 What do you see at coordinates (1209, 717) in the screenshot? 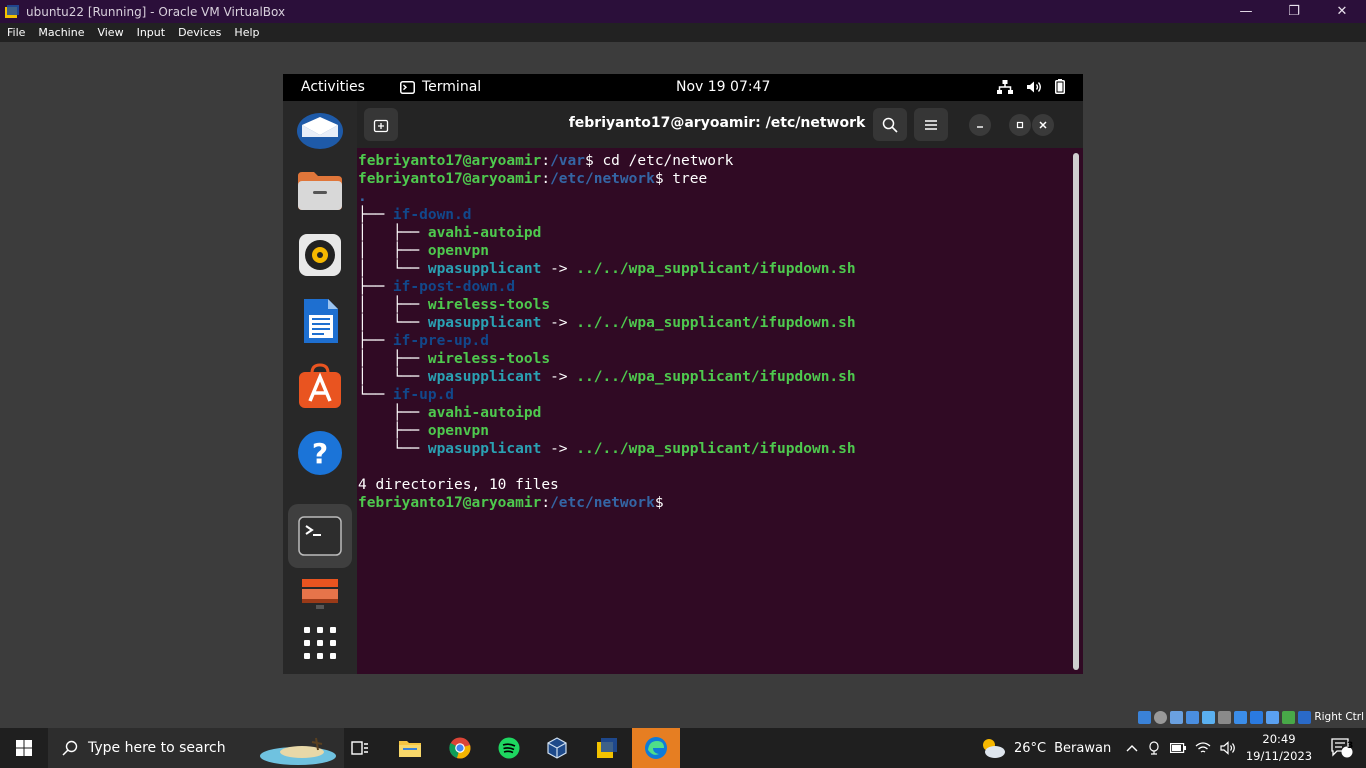
I see `usb-icon` at bounding box center [1209, 717].